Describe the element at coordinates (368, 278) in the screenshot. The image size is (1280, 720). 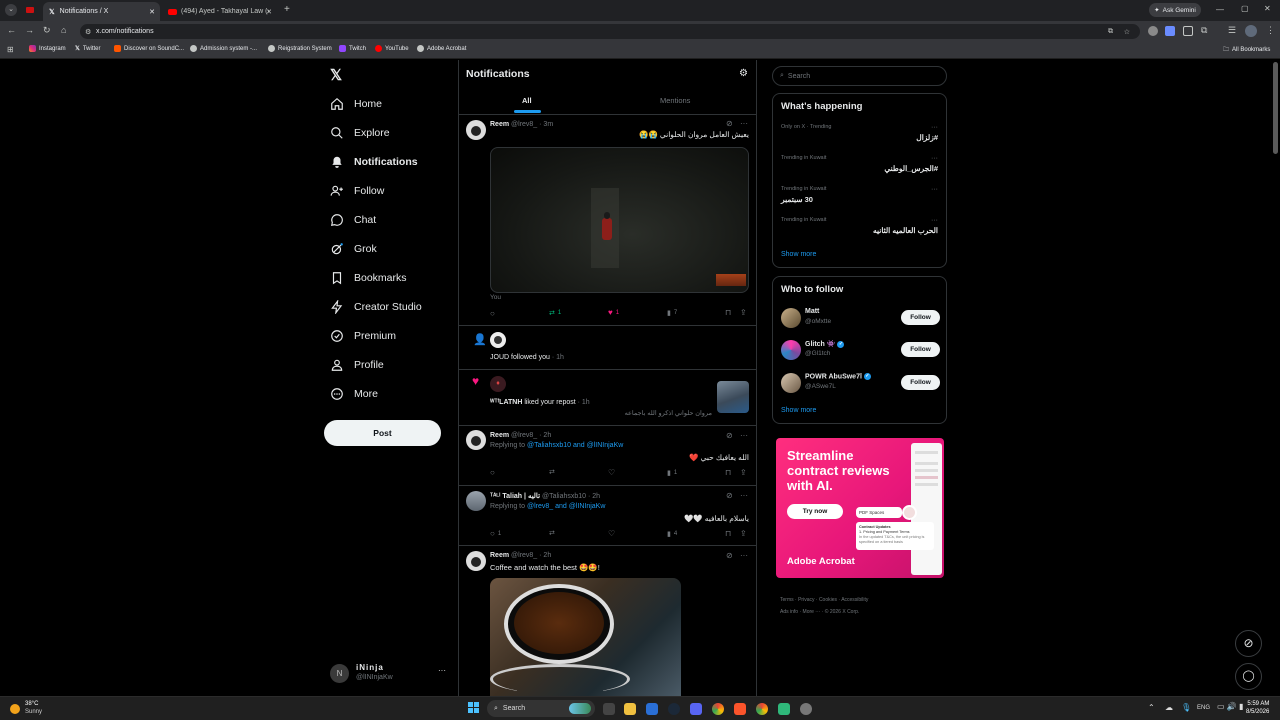
I see `nav-bookmarks: Bookmarks` at that location.